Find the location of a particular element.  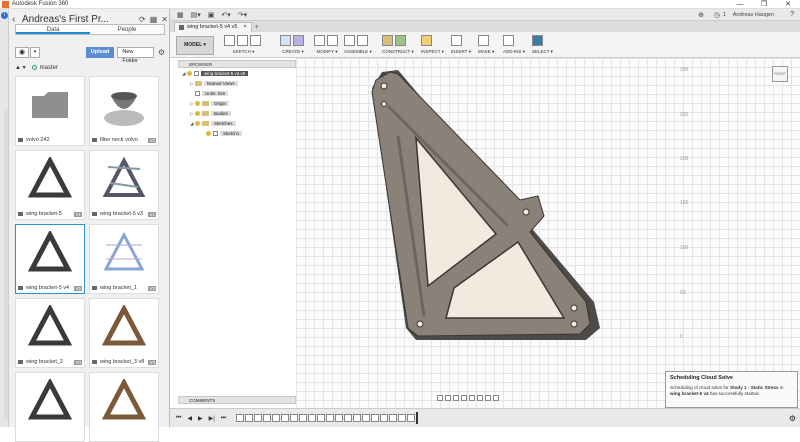

offset-plane-icon is located at coordinates (387, 40).